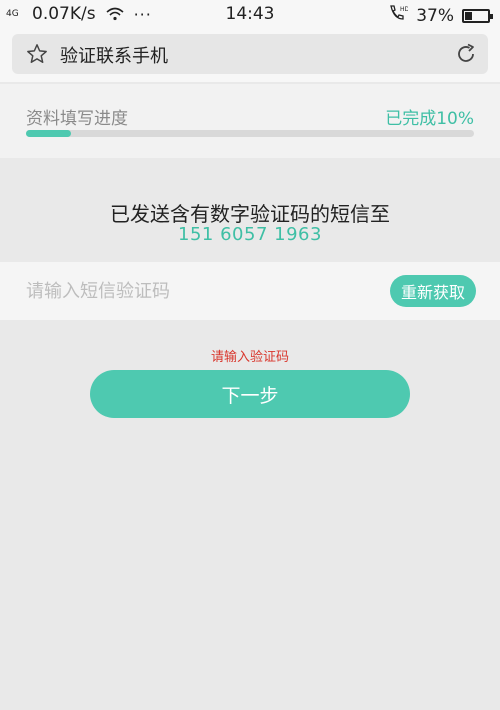 The width and height of the screenshot is (500, 710). I want to click on resend-button: 重新获取, so click(433, 291).